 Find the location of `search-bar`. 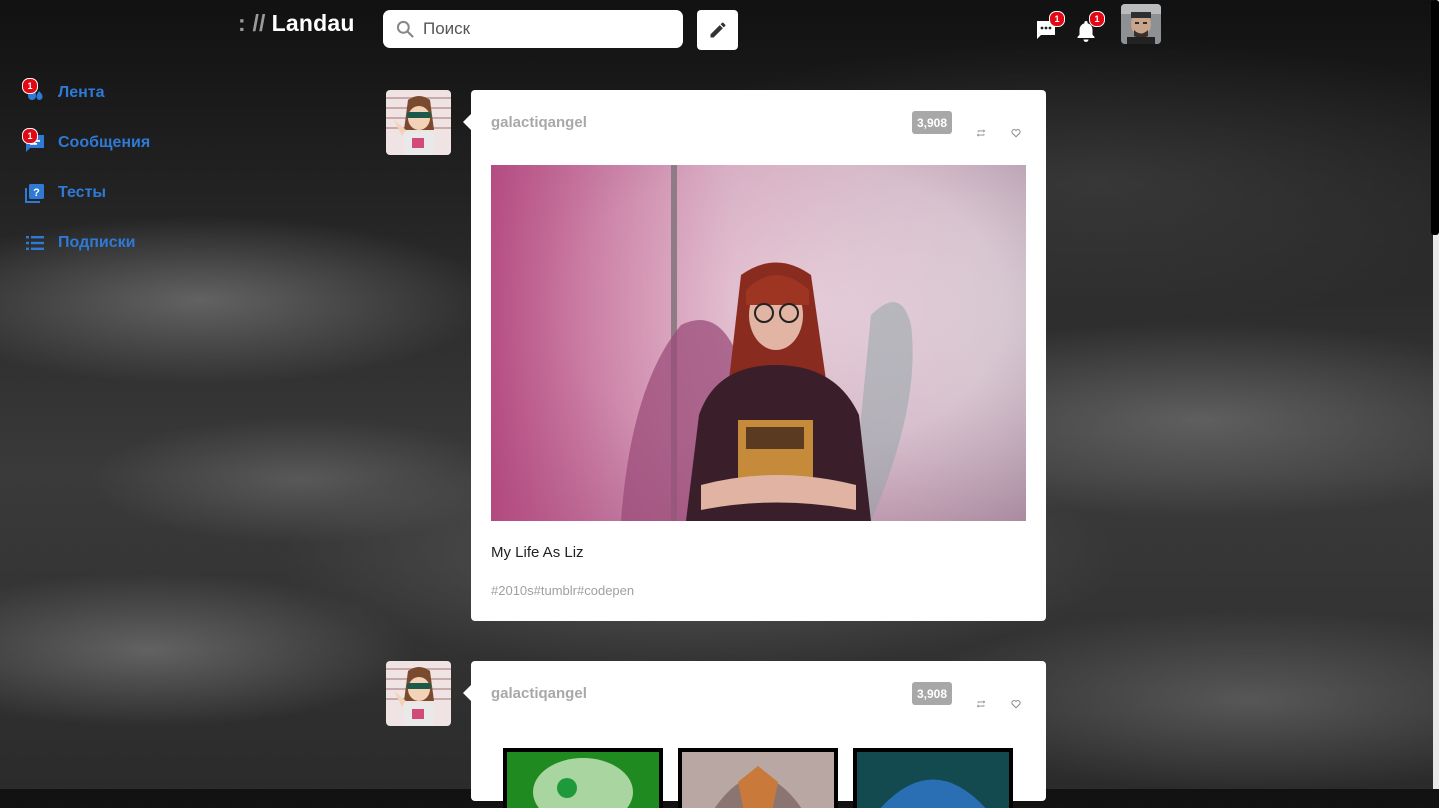

search-bar is located at coordinates (533, 29).